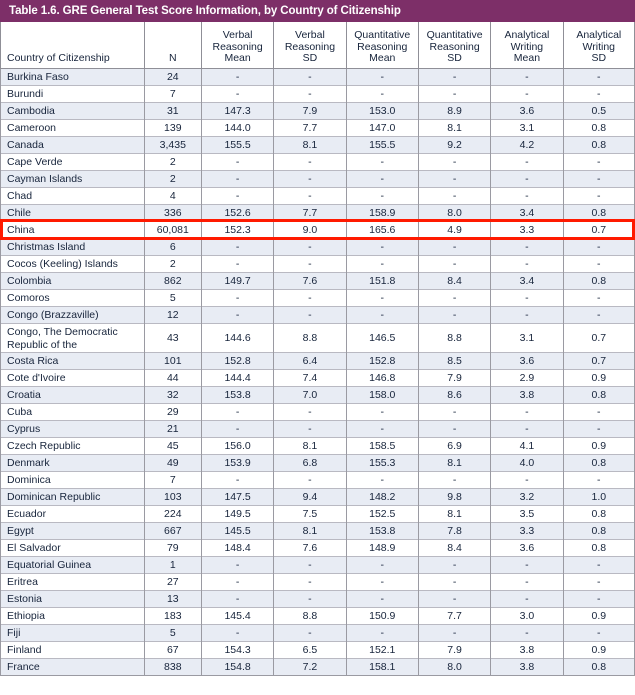 This screenshot has height=695, width=635. Describe the element at coordinates (317, 445) in the screenshot. I see `table-row: Czech Republic 45 156.0 8.1 158.5 6.9 4.1 0.9` at that location.